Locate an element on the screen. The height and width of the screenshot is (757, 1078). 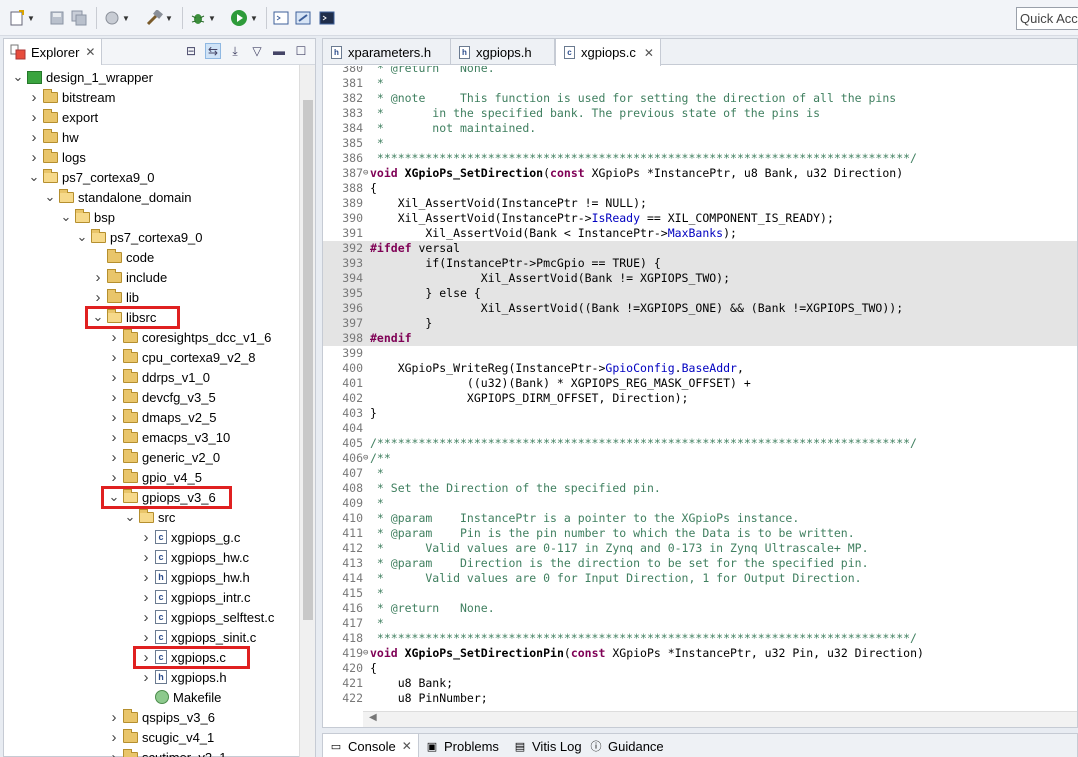
tree-item: › scugic_v4_1 is located at coordinates (161, 737).